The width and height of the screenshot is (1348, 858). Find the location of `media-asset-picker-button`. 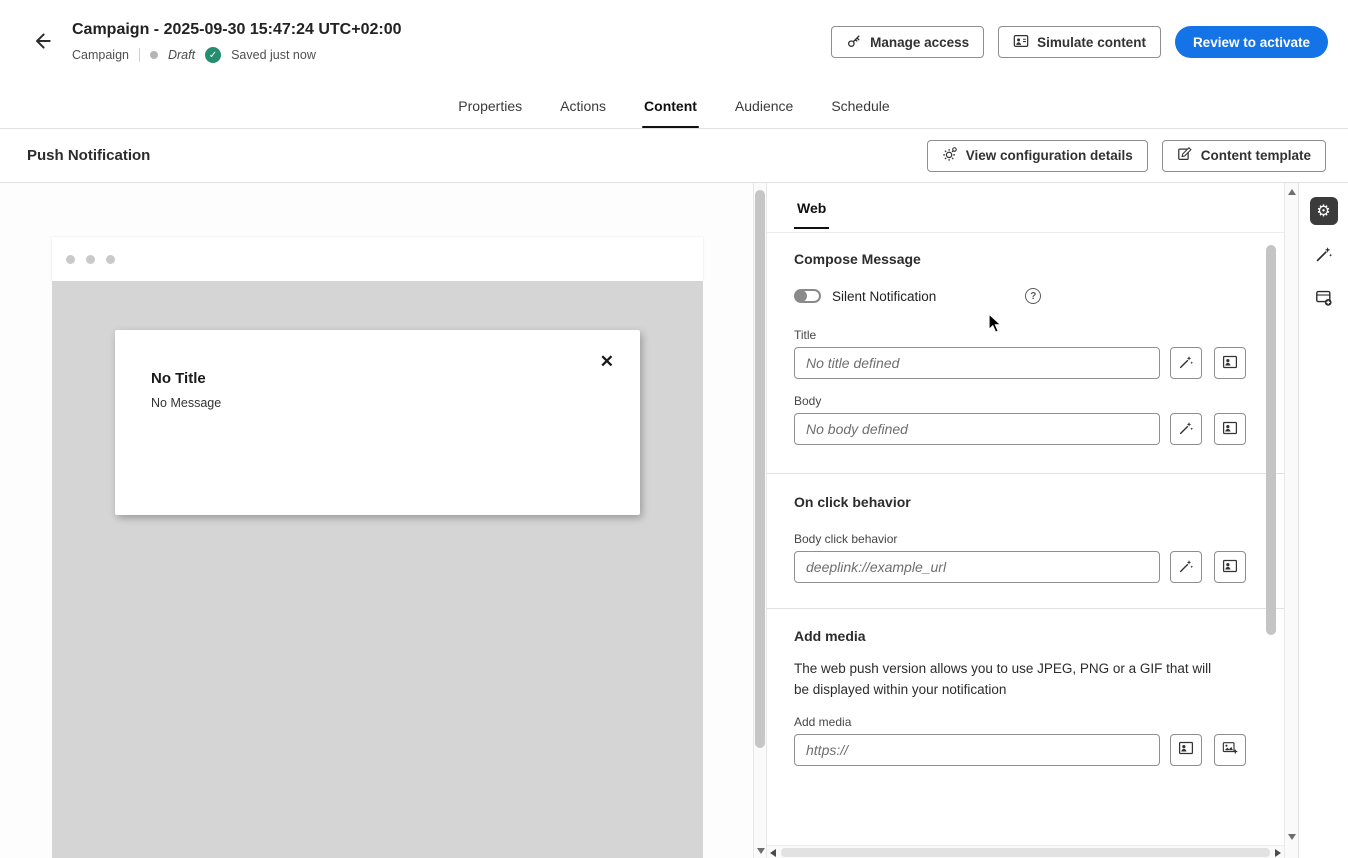

media-asset-picker-button is located at coordinates (1186, 749).